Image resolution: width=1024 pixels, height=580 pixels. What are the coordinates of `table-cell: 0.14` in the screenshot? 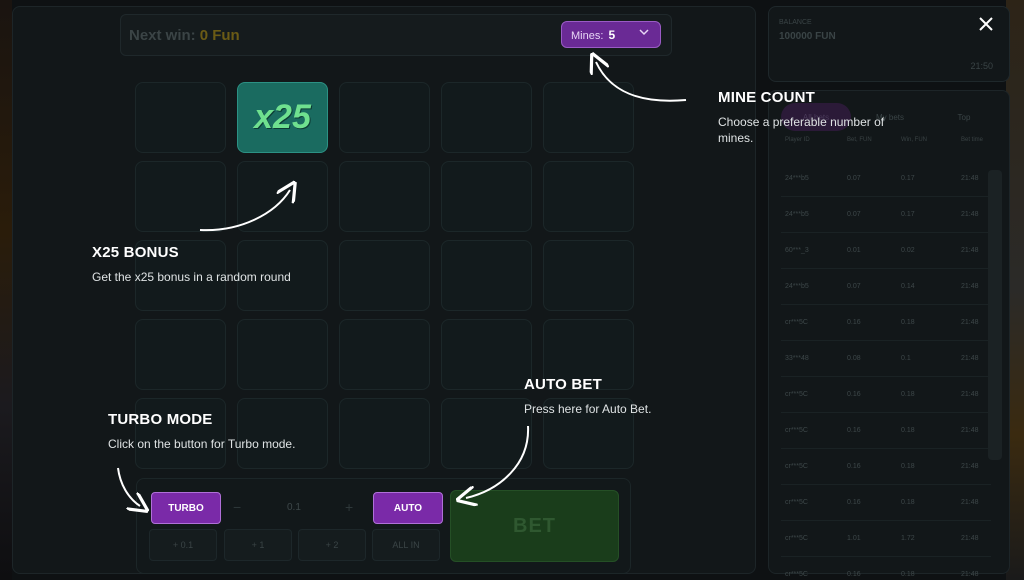 It's located at (908, 286).